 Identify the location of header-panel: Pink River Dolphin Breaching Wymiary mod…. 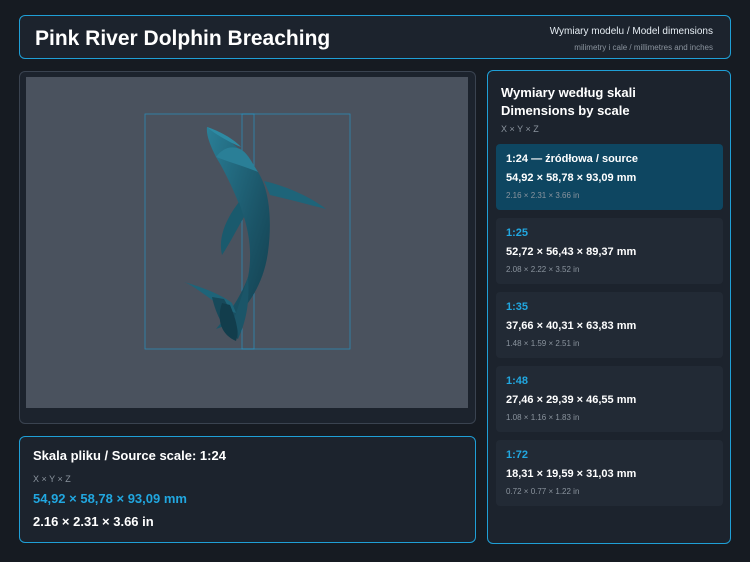
(375, 37).